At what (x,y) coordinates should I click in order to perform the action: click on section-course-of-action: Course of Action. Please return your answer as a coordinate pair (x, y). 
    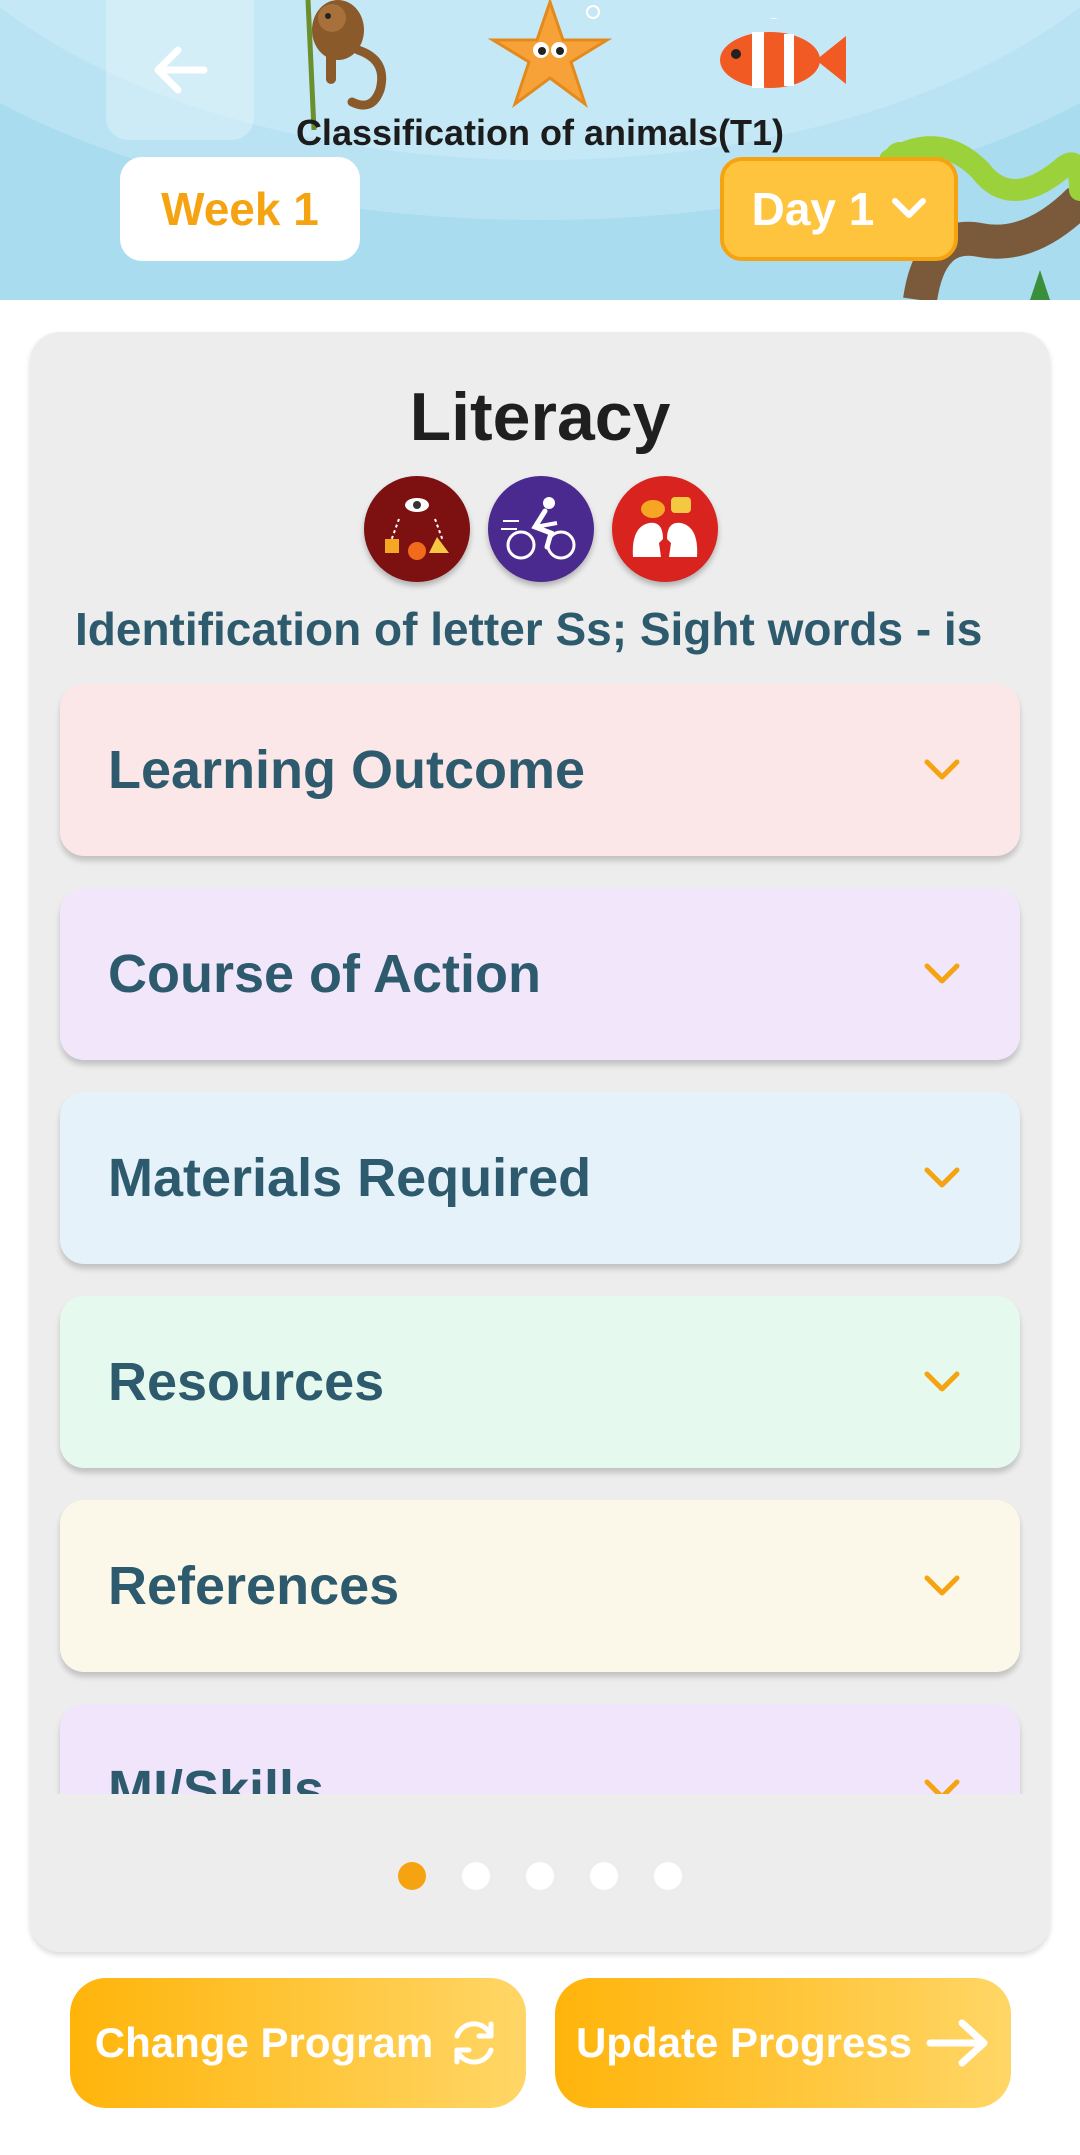
    Looking at the image, I should click on (540, 974).